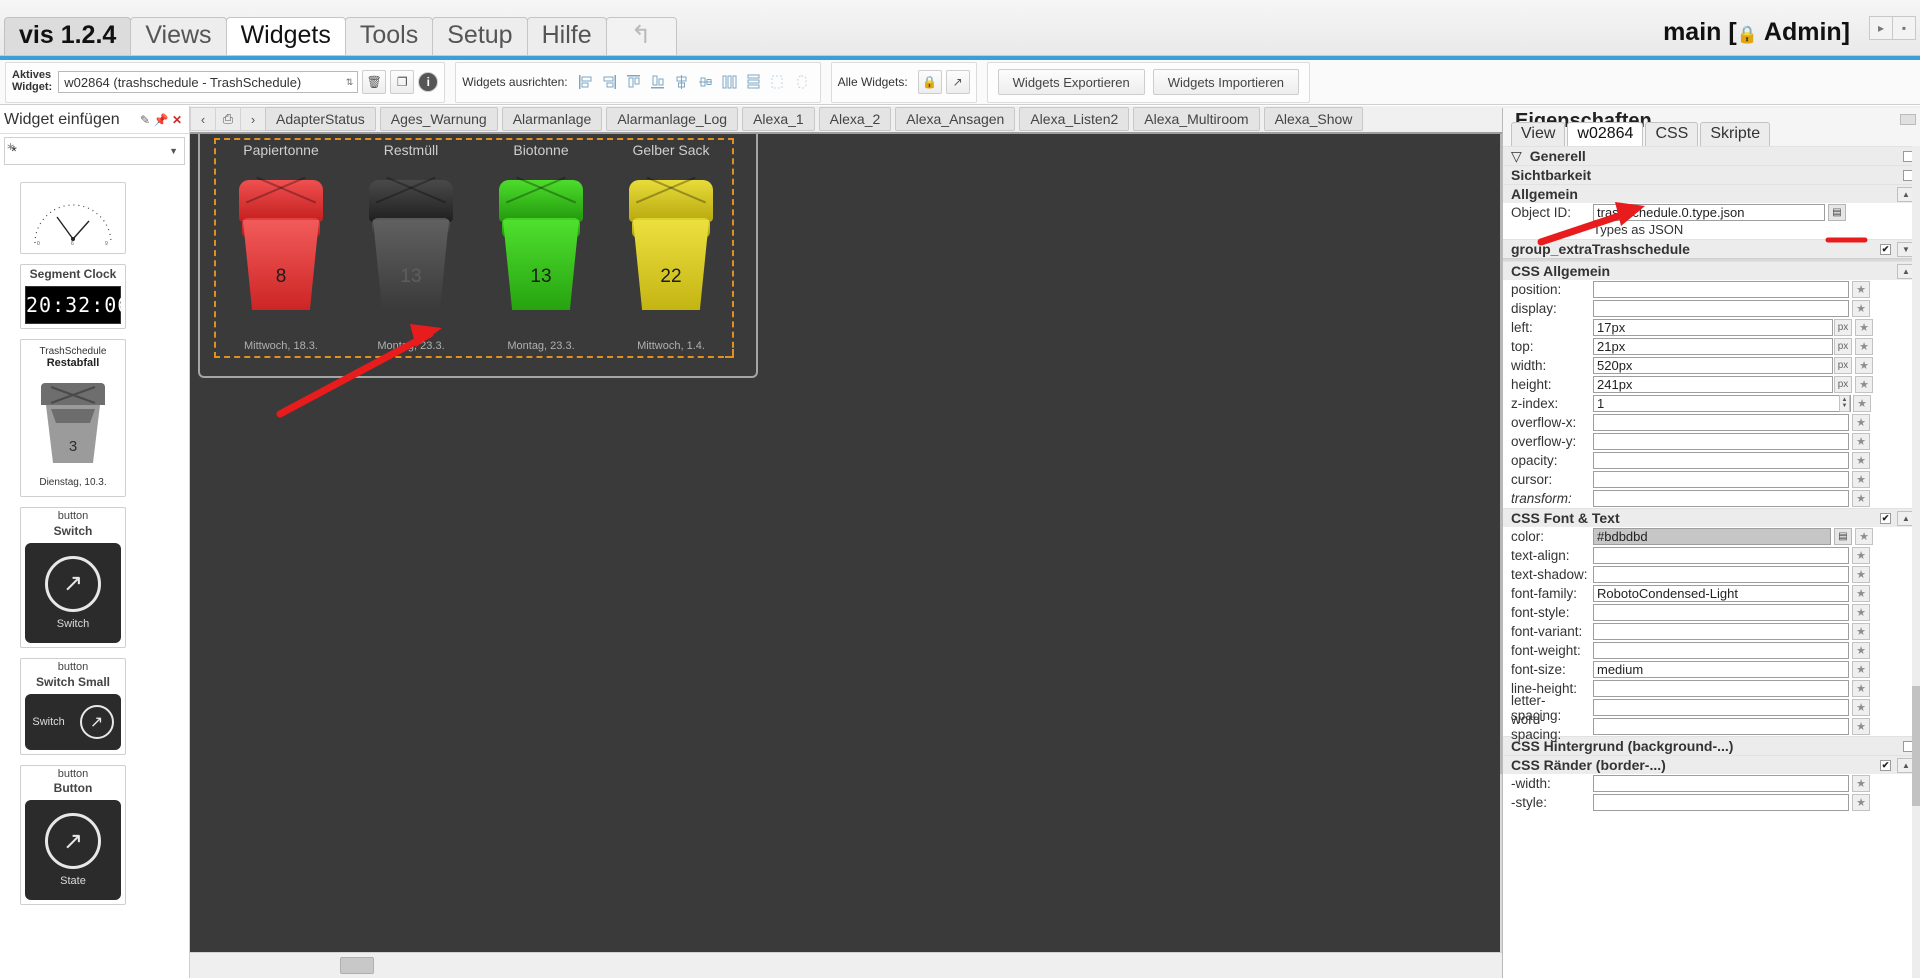 This screenshot has height=978, width=1920. What do you see at coordinates (1721, 631) in the screenshot?
I see `font-variant-select` at bounding box center [1721, 631].